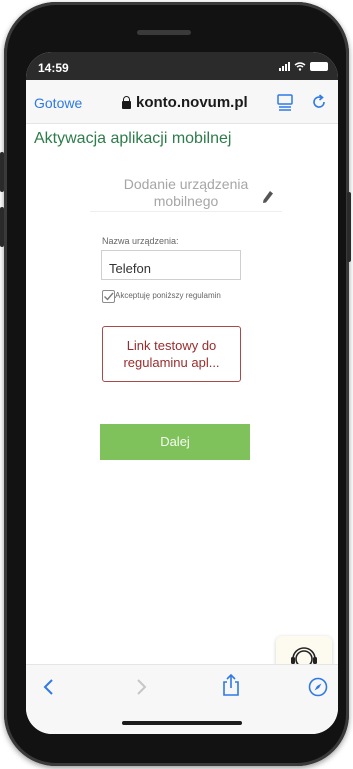 This screenshot has height=769, width=353. Describe the element at coordinates (49, 687) in the screenshot. I see `chevron-left-icon` at that location.